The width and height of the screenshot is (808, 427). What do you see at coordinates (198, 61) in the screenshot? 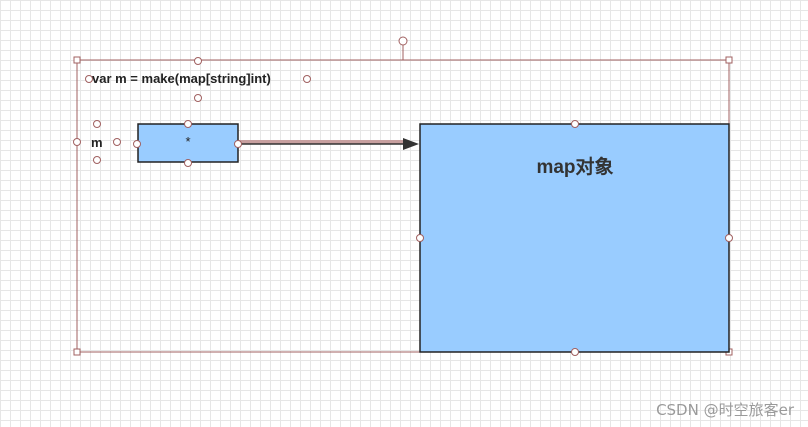
I see `code-text-anchor-top` at bounding box center [198, 61].